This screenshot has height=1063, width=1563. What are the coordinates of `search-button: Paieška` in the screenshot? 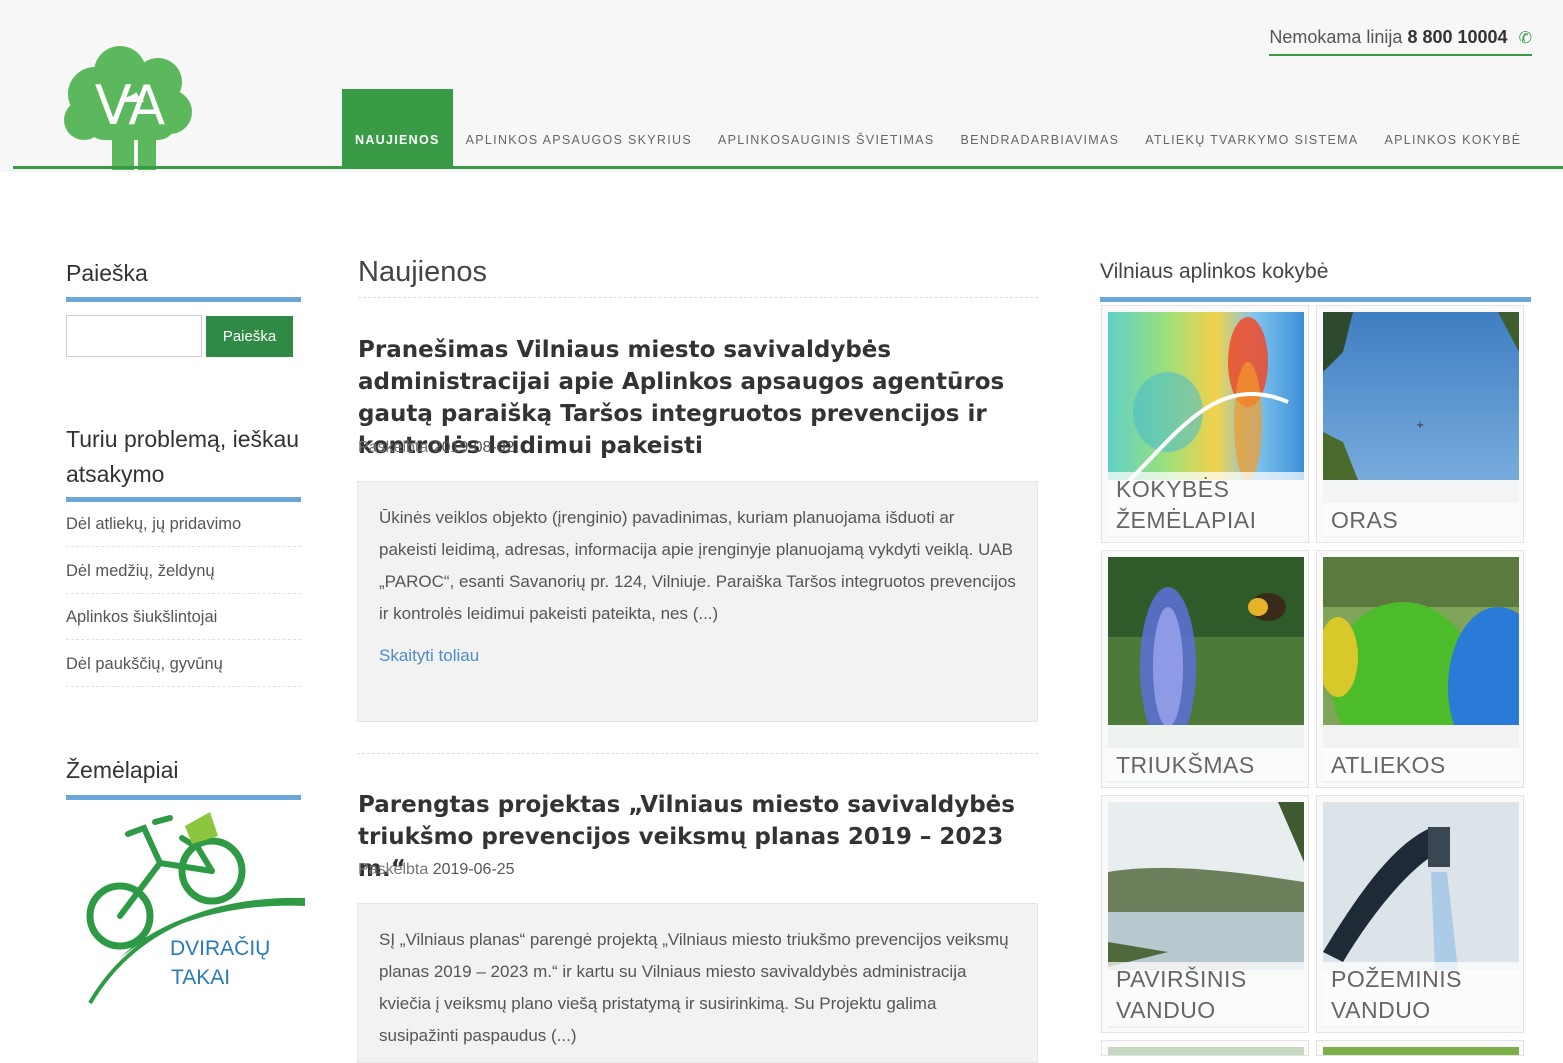 It's located at (249, 336).